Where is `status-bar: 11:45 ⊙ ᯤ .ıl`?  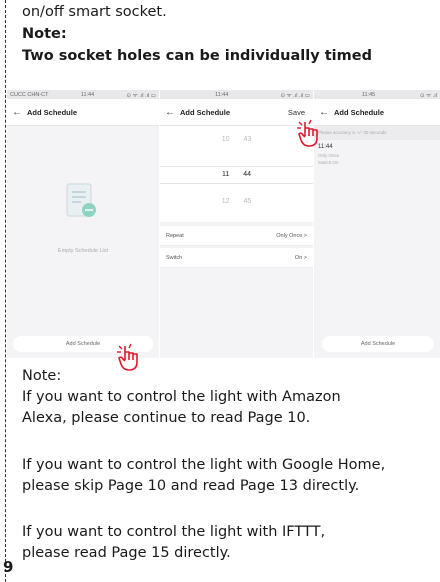
status-bar: 11:45 ⊙ ᯤ .ıl is located at coordinates (377, 94).